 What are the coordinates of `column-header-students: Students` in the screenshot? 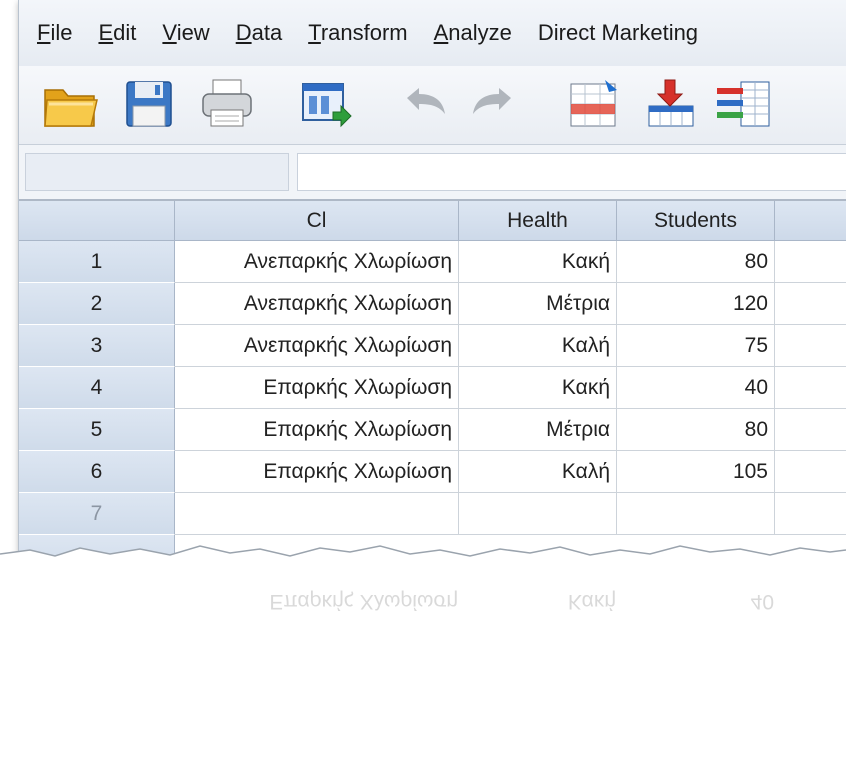 It's located at (696, 221).